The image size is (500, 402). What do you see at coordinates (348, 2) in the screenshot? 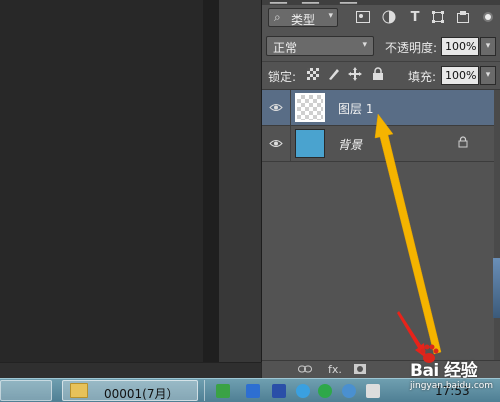
I see `tab-paths: ▁▁` at bounding box center [348, 2].